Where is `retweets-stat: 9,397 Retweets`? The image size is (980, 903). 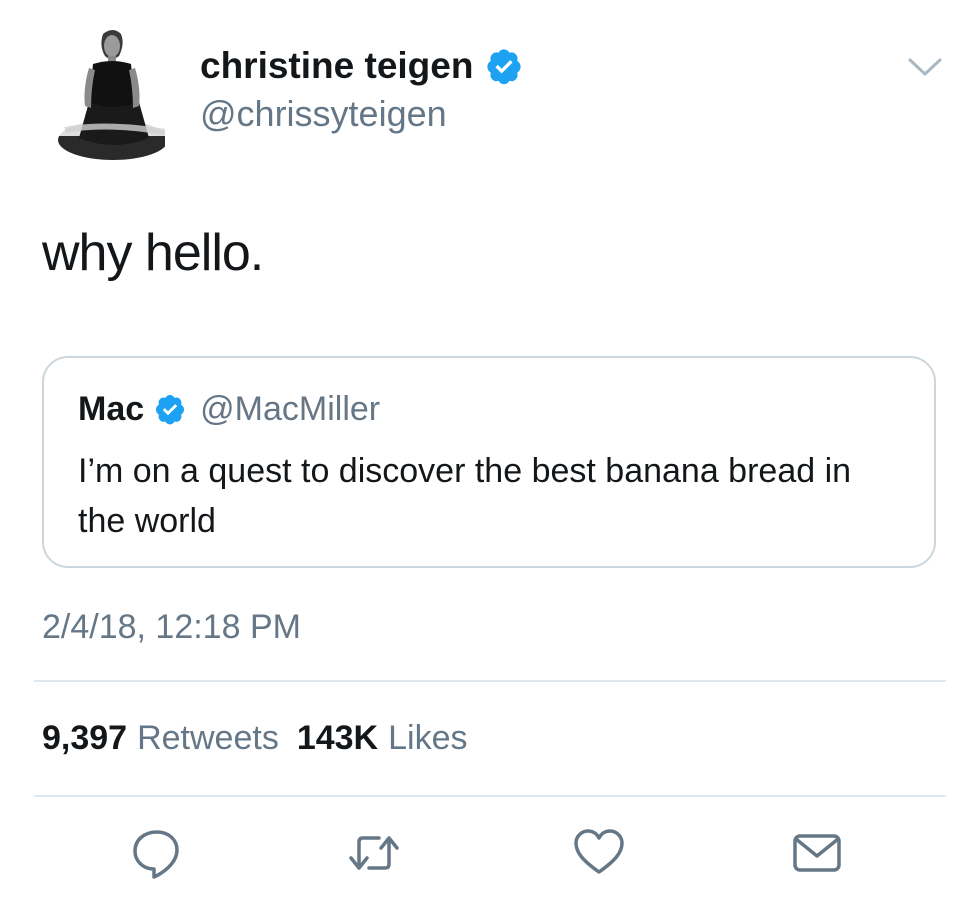
retweets-stat: 9,397 Retweets is located at coordinates (160, 738).